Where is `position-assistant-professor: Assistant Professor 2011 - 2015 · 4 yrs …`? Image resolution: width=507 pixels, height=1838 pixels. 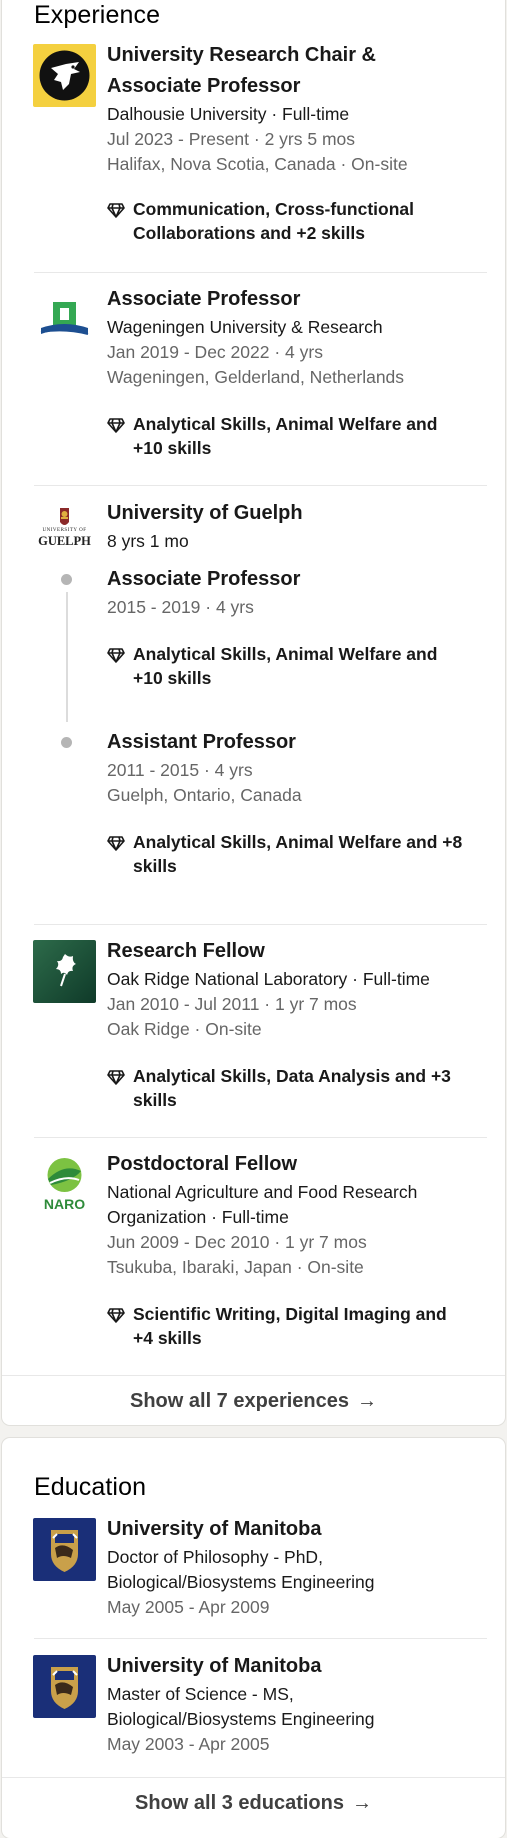
position-assistant-professor: Assistant Professor 2011 - 2015 · 4 yrs … is located at coordinates (297, 802).